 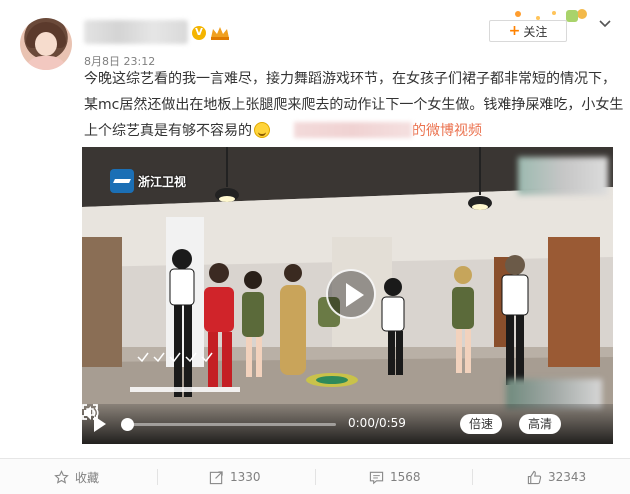 I want to click on repost-button: 1330, so click(x=235, y=476).